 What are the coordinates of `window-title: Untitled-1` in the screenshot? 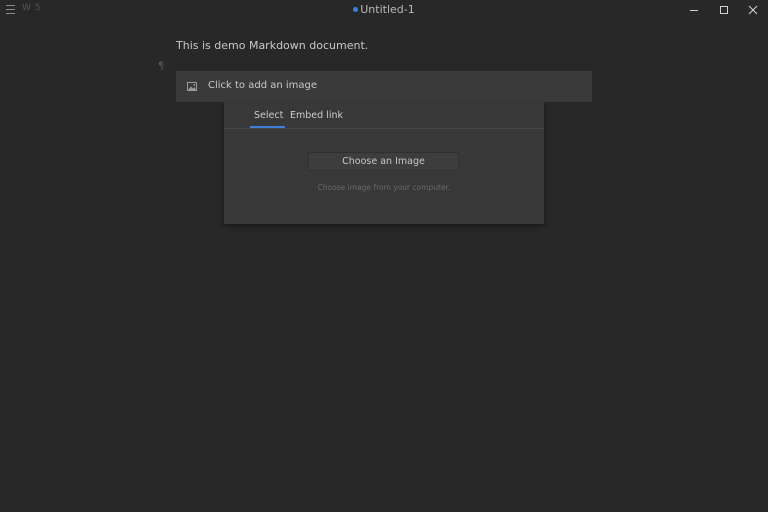 It's located at (384, 9).